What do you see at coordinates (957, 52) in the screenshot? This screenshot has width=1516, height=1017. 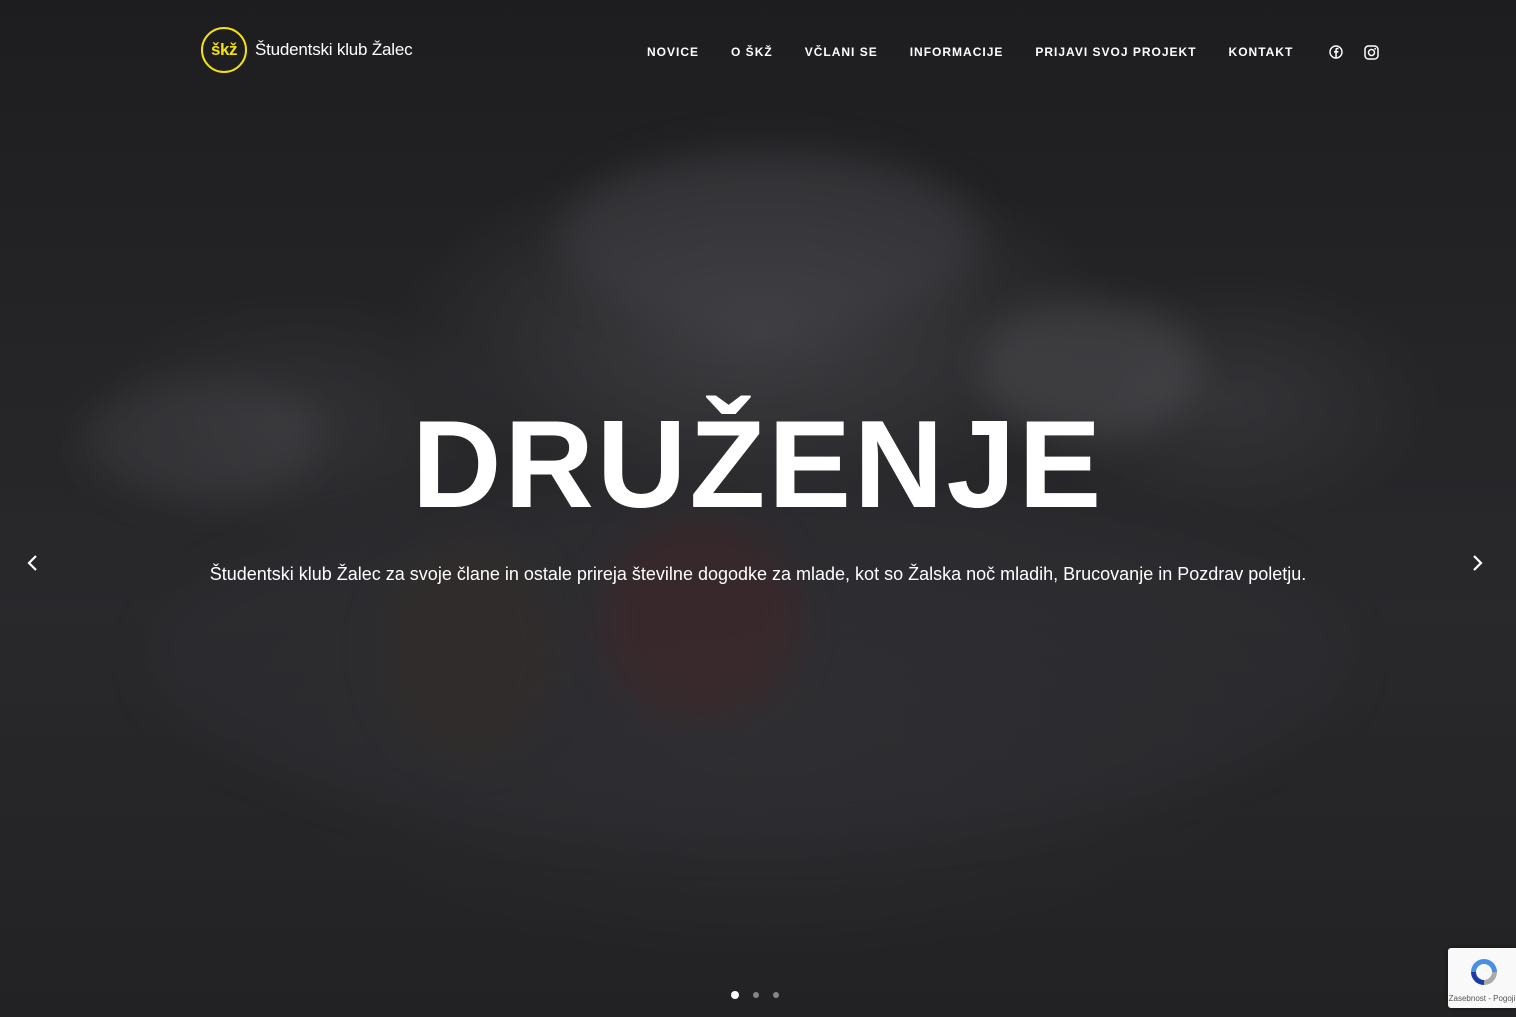 I see `nav-item-informacije: INFORMACIJE` at bounding box center [957, 52].